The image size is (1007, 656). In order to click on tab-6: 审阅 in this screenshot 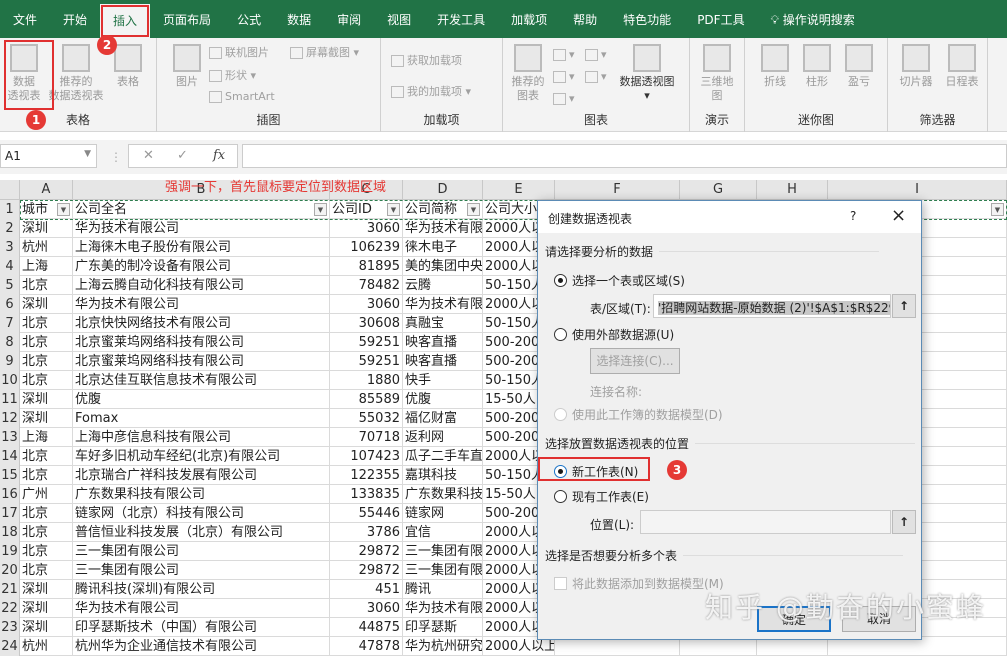, I will do `click(349, 19)`.